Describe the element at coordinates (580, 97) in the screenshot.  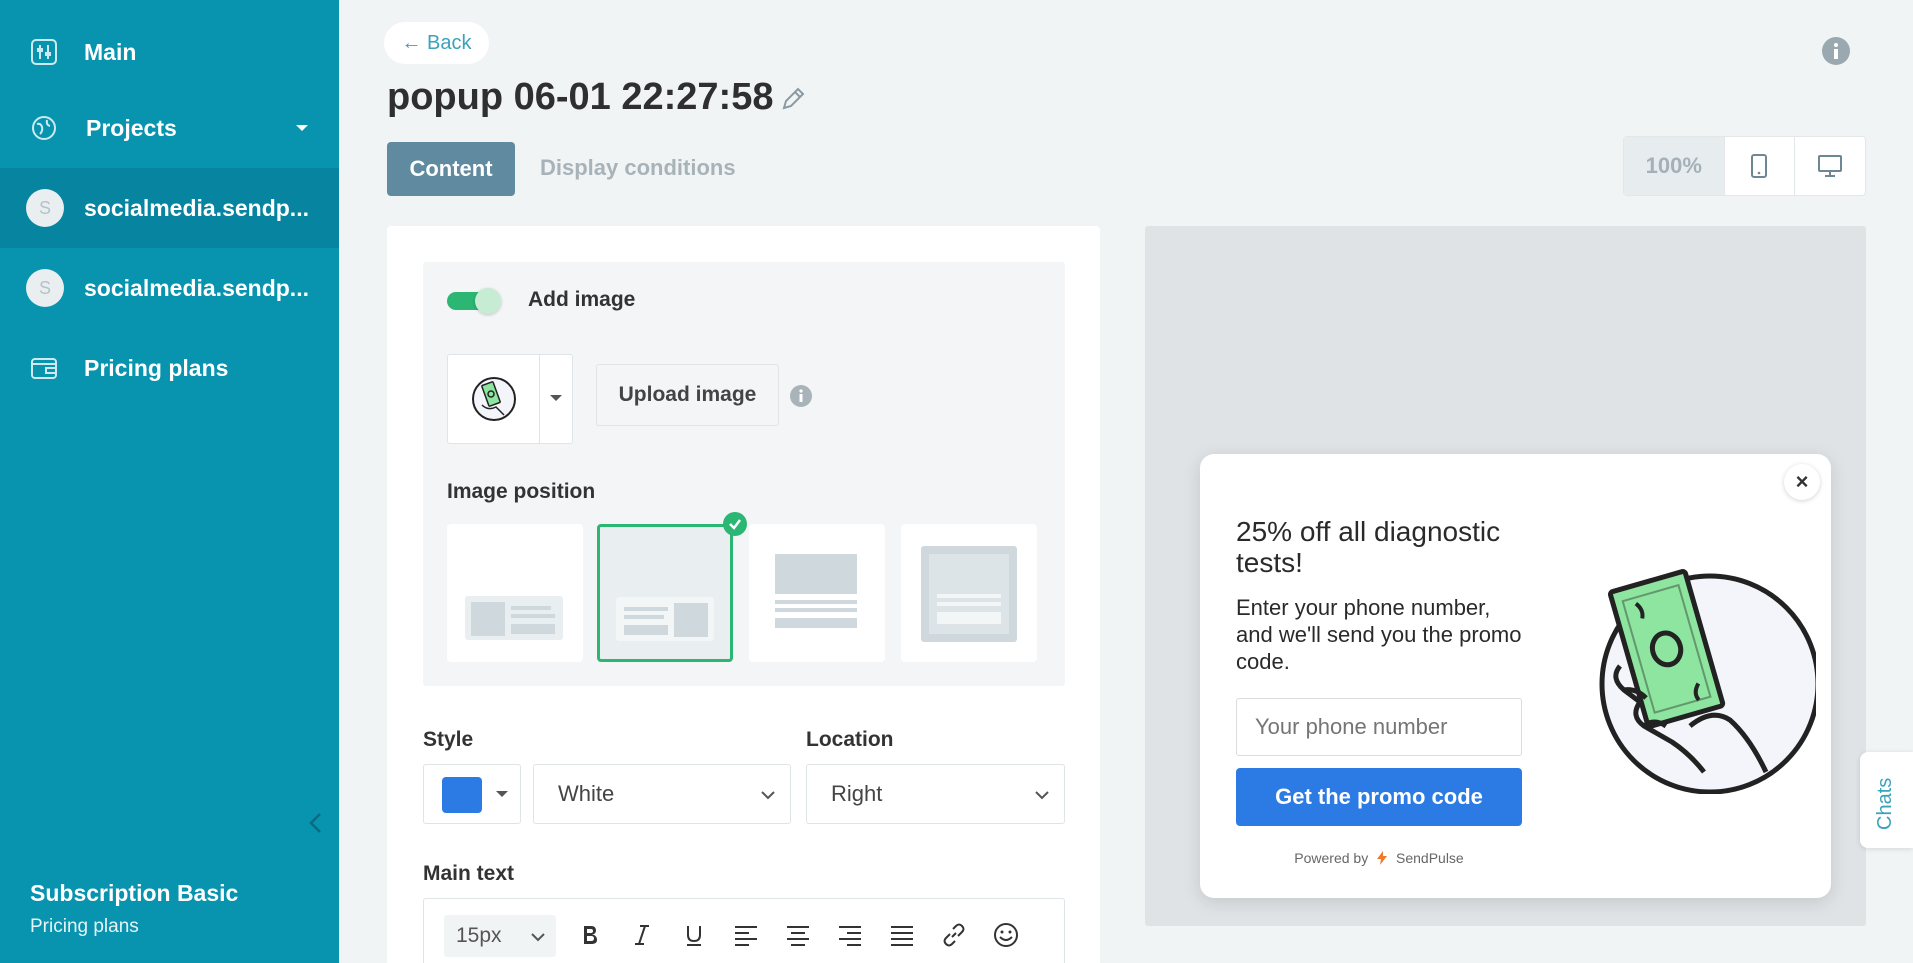
I see `page-title: popup 06-01 22:27:58` at that location.